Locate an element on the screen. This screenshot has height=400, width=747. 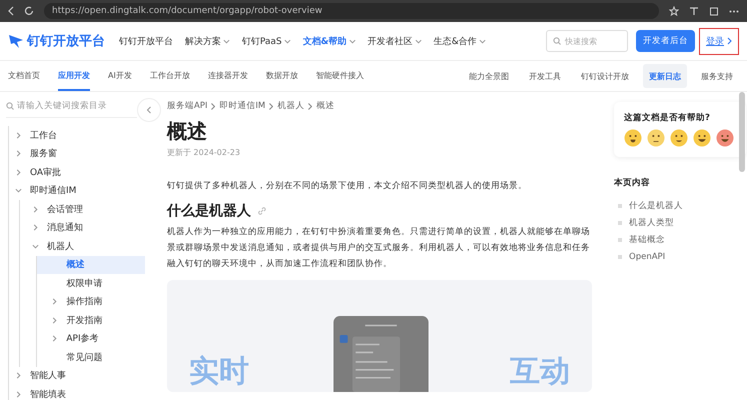
section-tab: AI开发 is located at coordinates (120, 76).